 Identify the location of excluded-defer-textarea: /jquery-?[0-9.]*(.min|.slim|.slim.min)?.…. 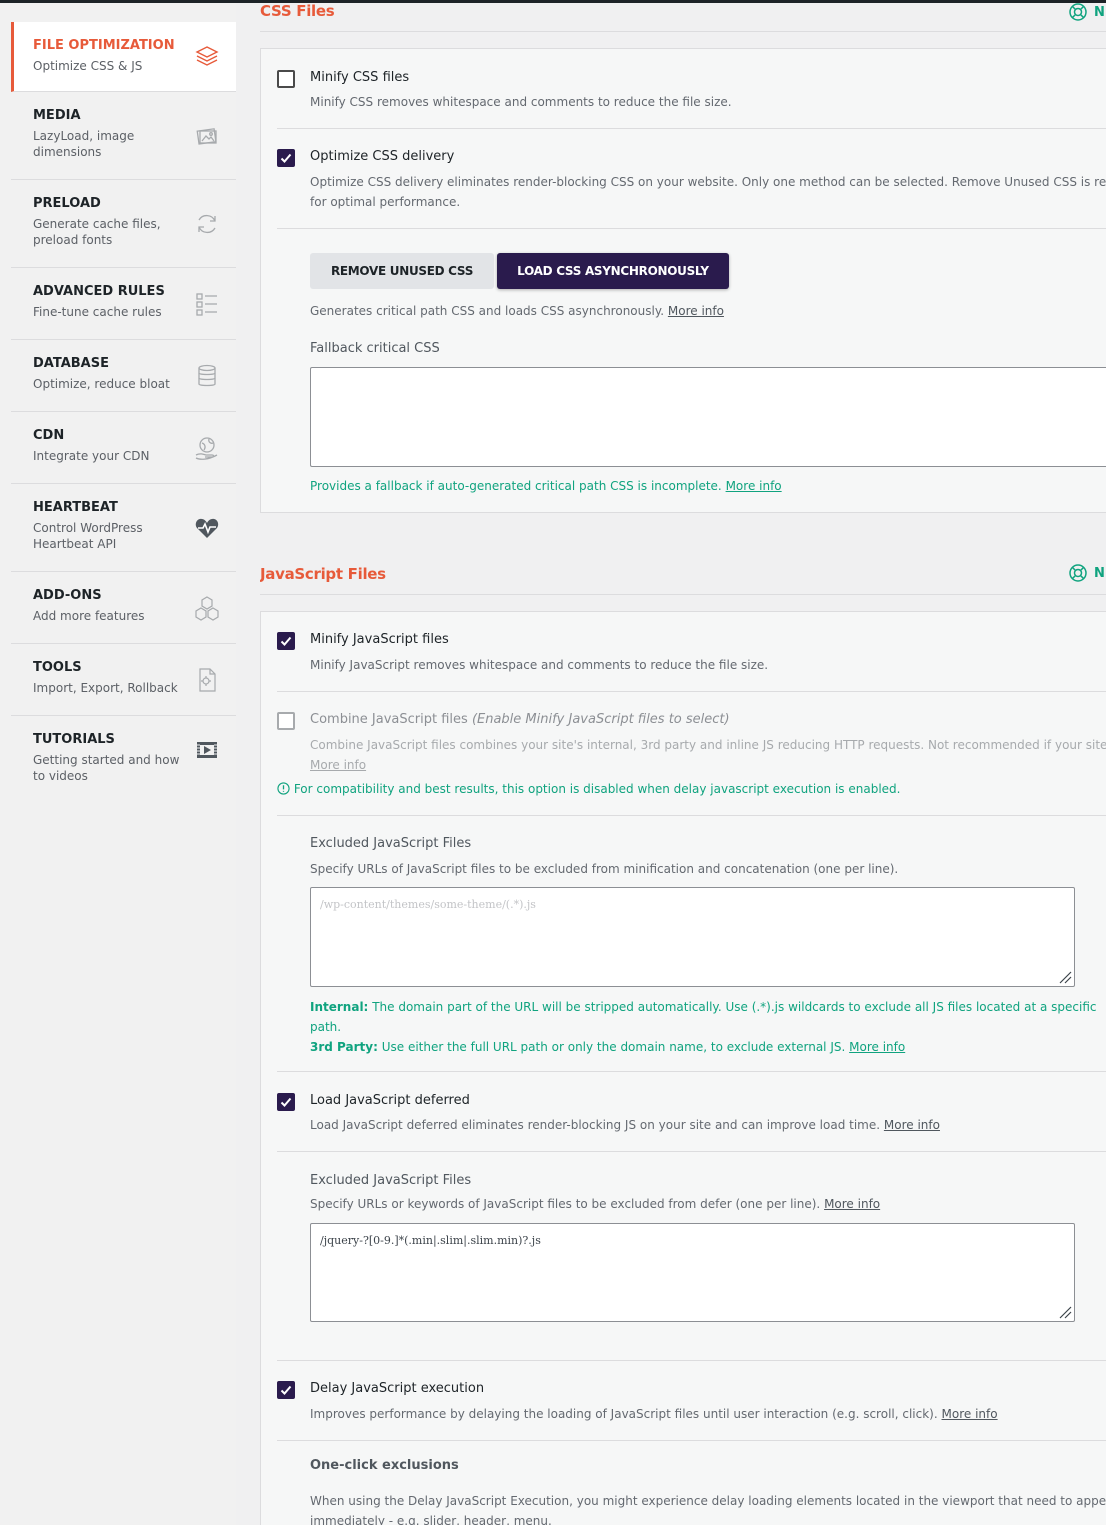
(692, 1272).